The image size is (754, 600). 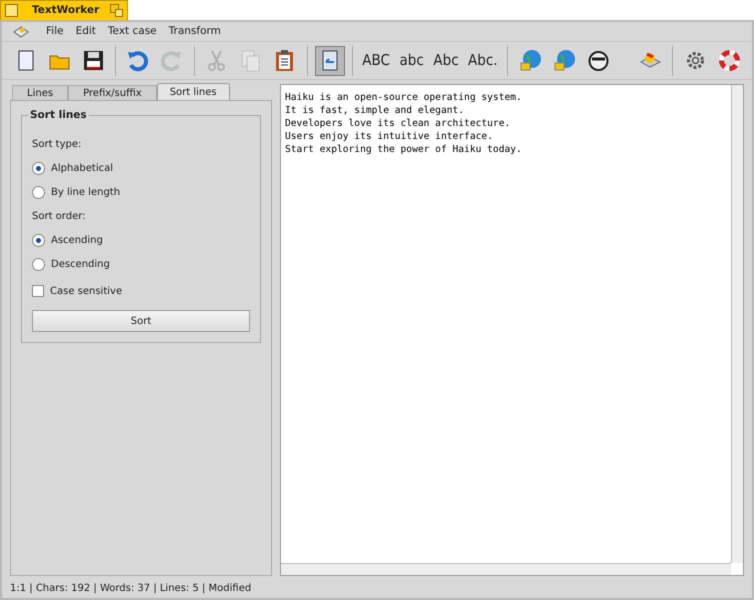 What do you see at coordinates (403, 97) in the screenshot?
I see `text-line: Haiku is an open-source operating system.` at bounding box center [403, 97].